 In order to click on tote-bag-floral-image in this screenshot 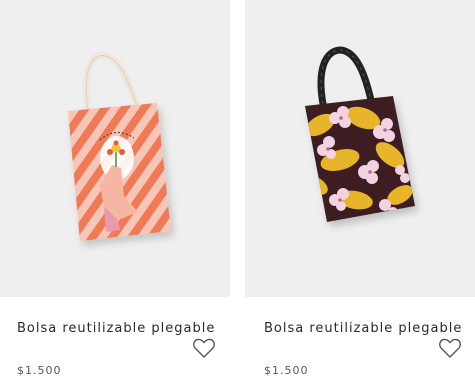, I will do `click(360, 134)`.